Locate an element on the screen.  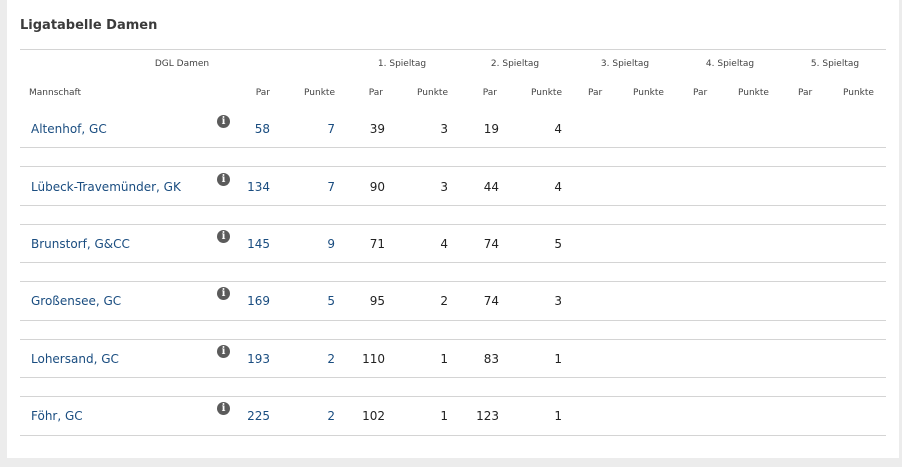
md4-punkte-header: Punkte is located at coordinates (753, 93).